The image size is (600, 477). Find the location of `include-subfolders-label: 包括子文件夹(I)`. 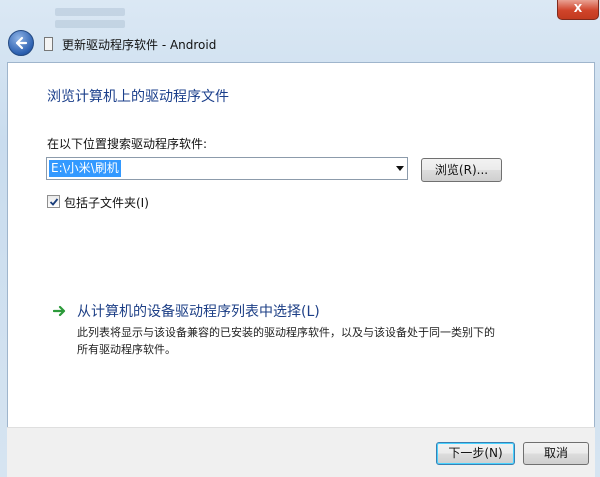

include-subfolders-label: 包括子文件夹(I) is located at coordinates (106, 202).